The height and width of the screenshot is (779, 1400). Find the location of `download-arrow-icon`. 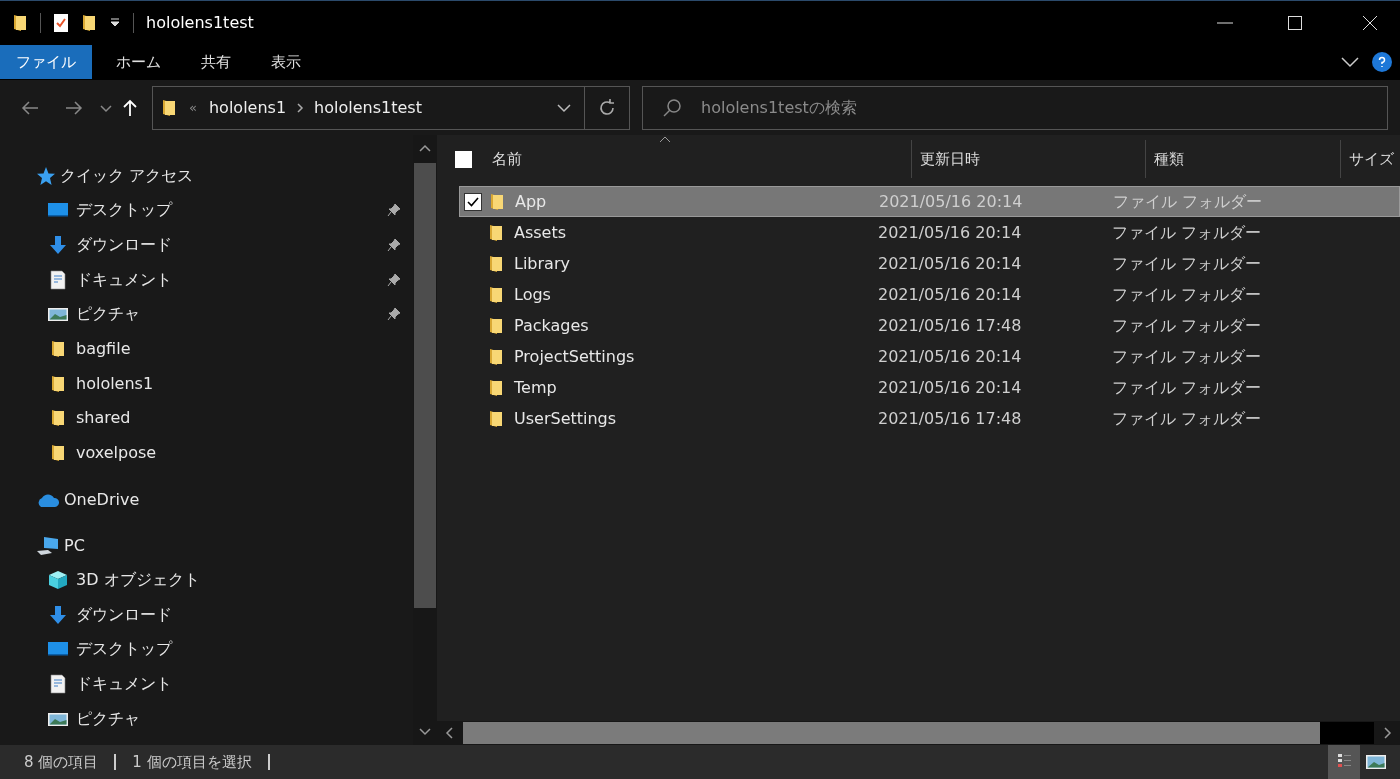

download-arrow-icon is located at coordinates (58, 614).